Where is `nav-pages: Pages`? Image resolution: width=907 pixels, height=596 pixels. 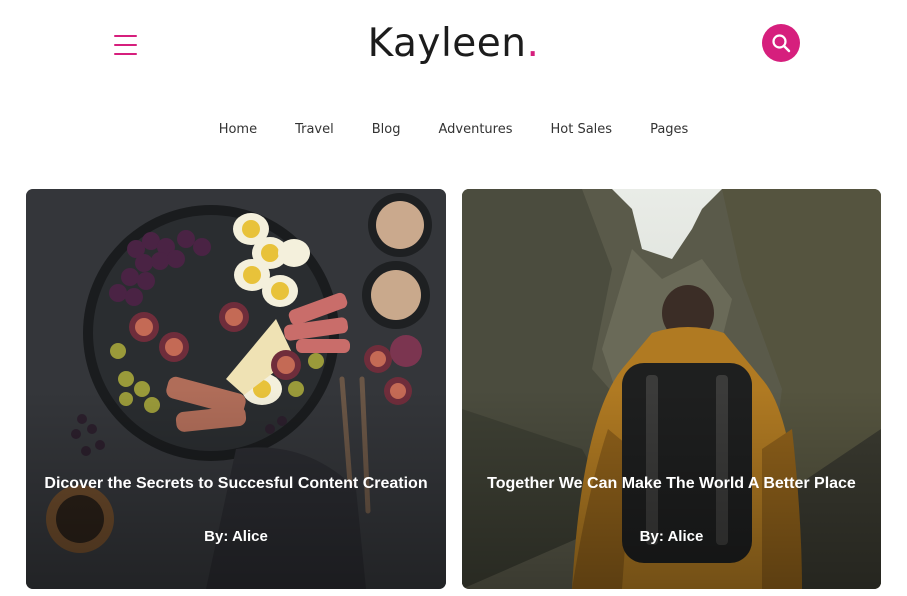
nav-pages: Pages is located at coordinates (669, 130).